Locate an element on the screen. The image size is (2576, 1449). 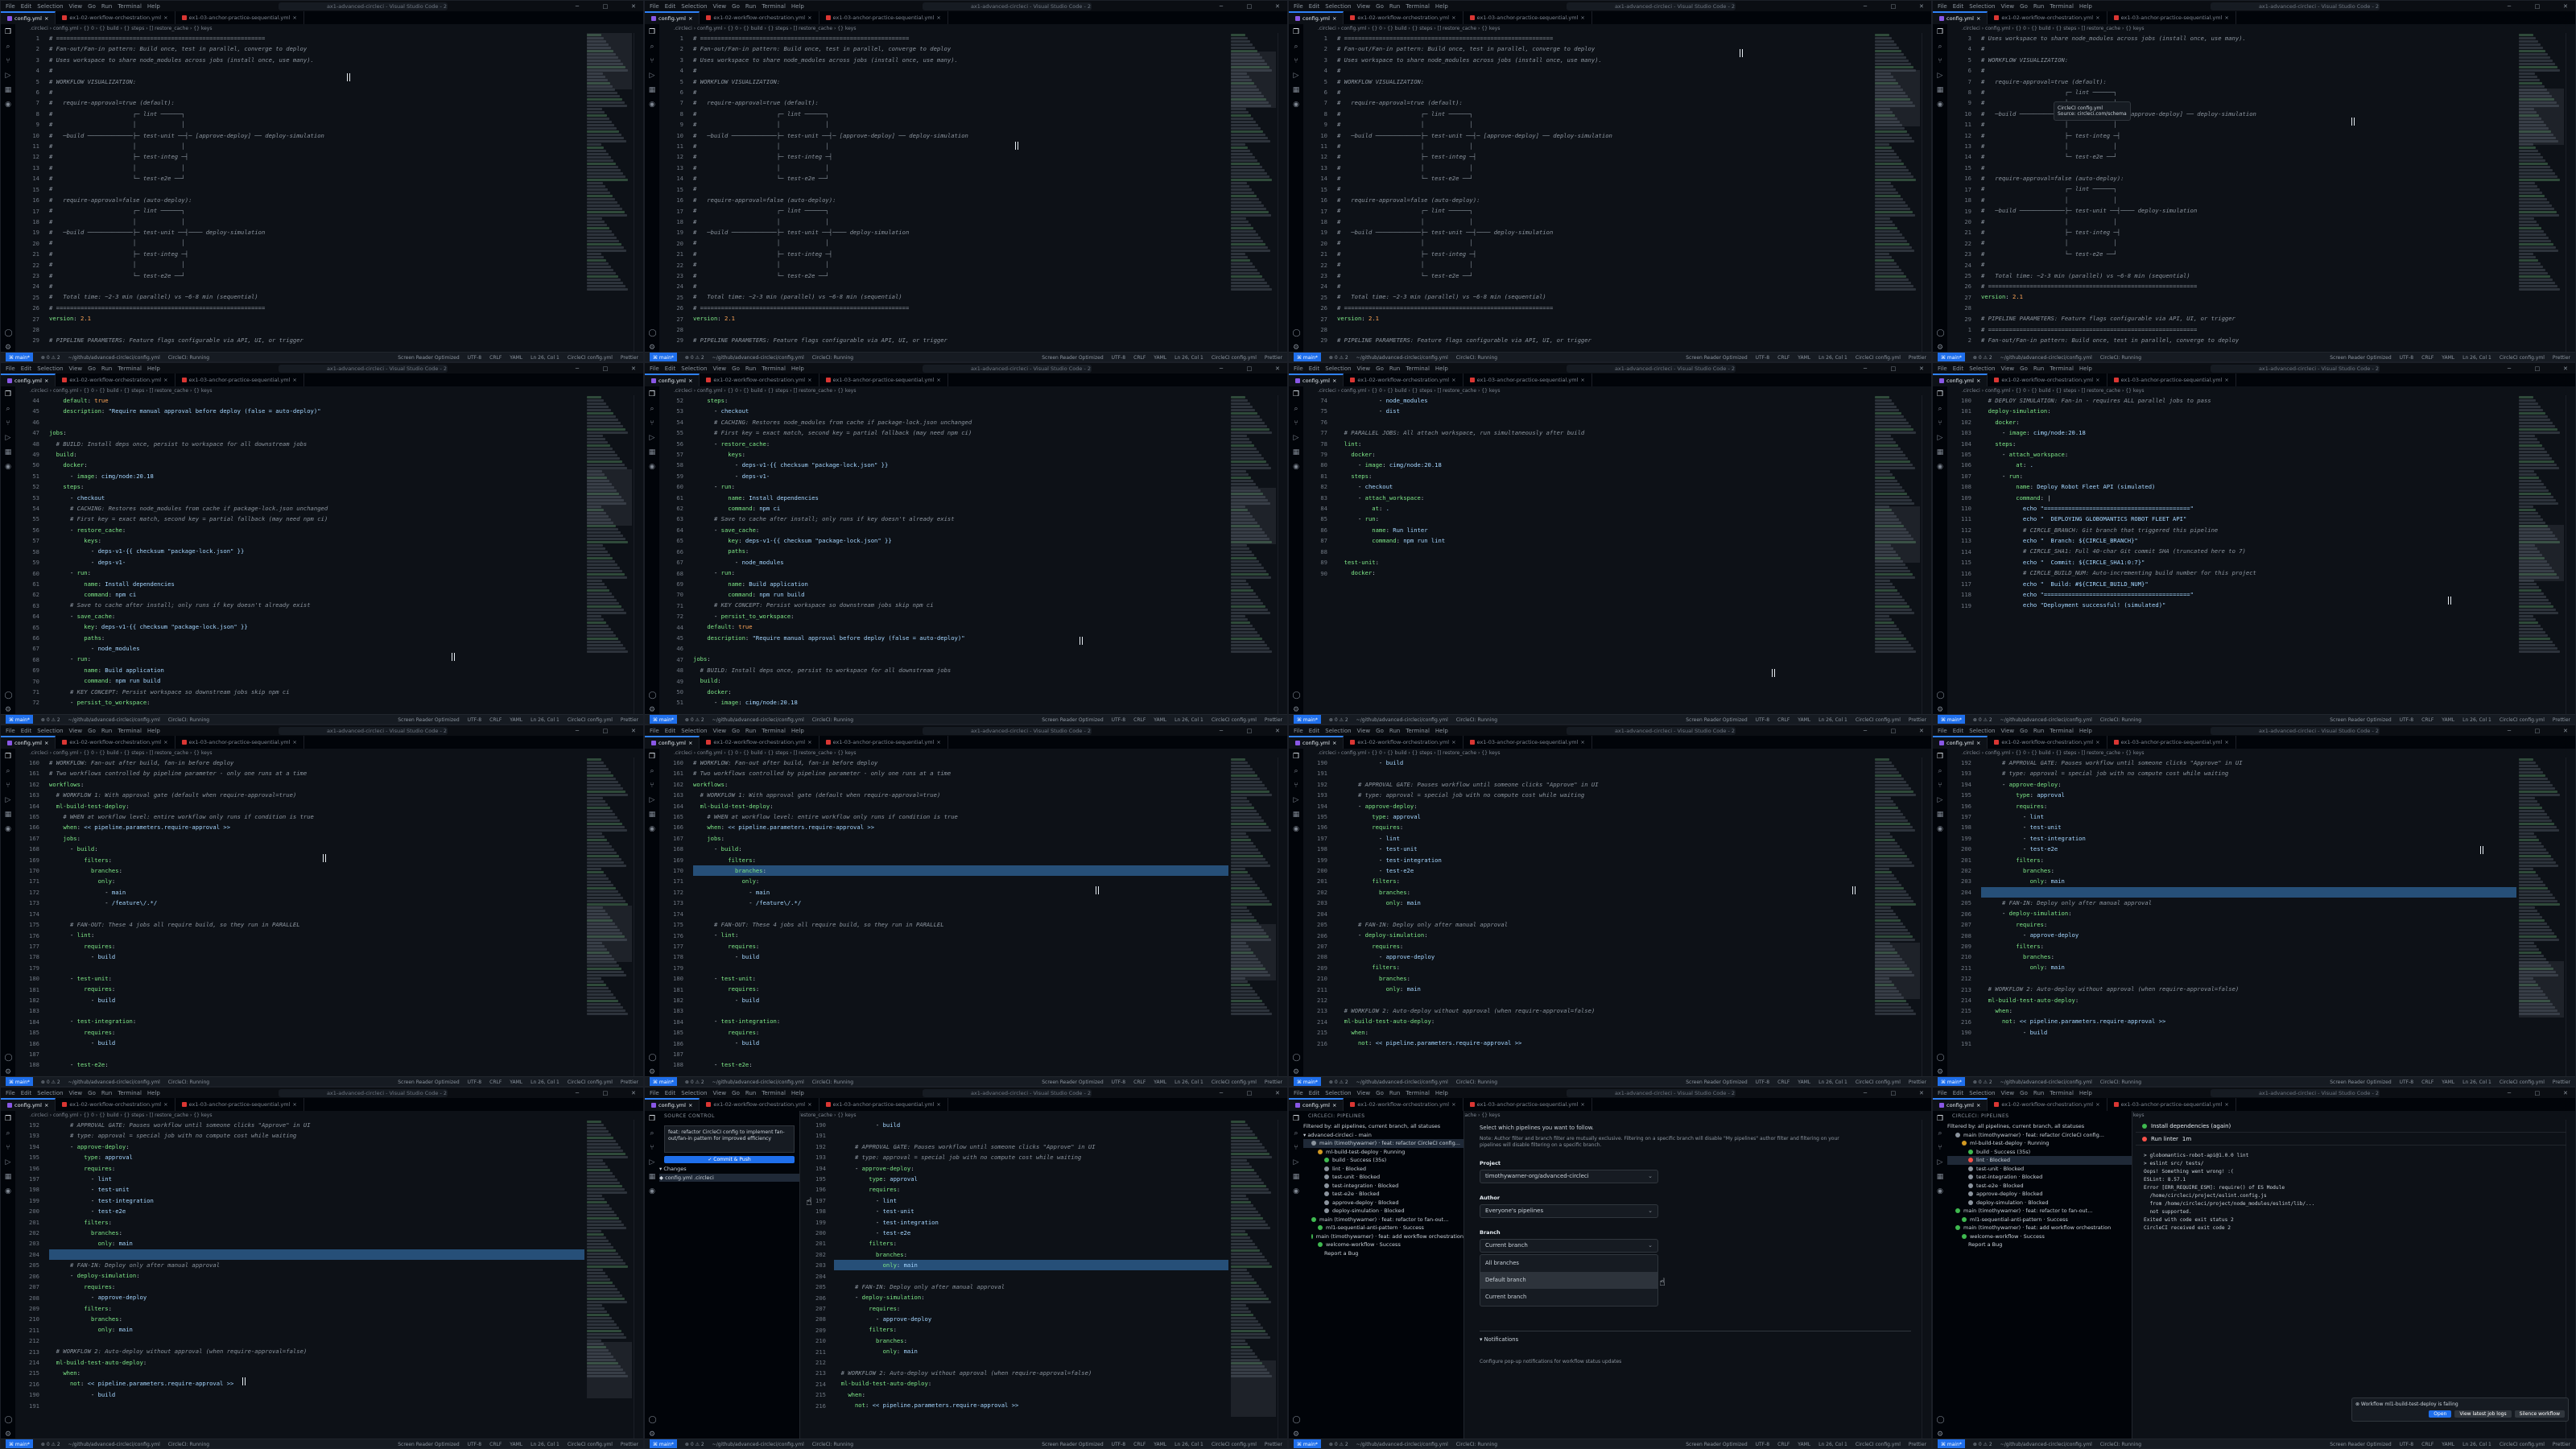
tab-ex1-02-workflow-orchestration-yml: ex1-02-workflow-orchestration.yml × is located at coordinates (759, 1104).